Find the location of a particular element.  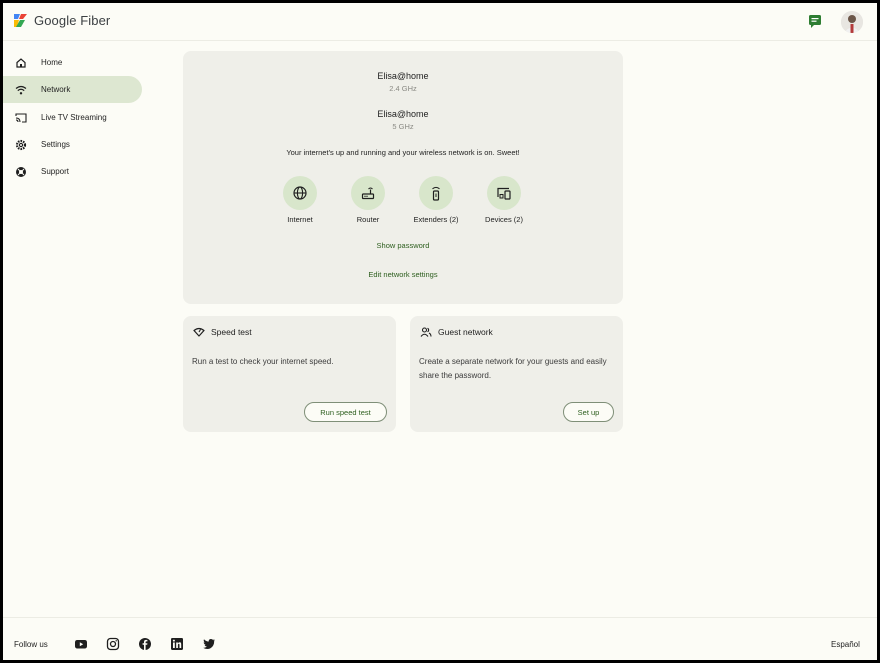

brand: Google Fiber is located at coordinates (62, 20).